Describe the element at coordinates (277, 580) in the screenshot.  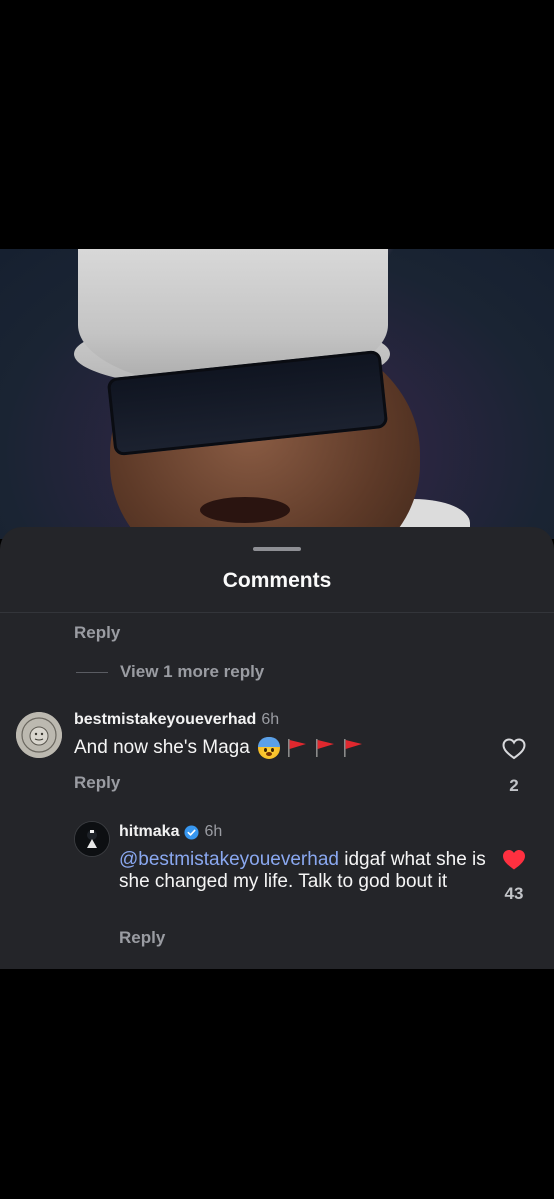
I see `sheet-title: Comments` at that location.